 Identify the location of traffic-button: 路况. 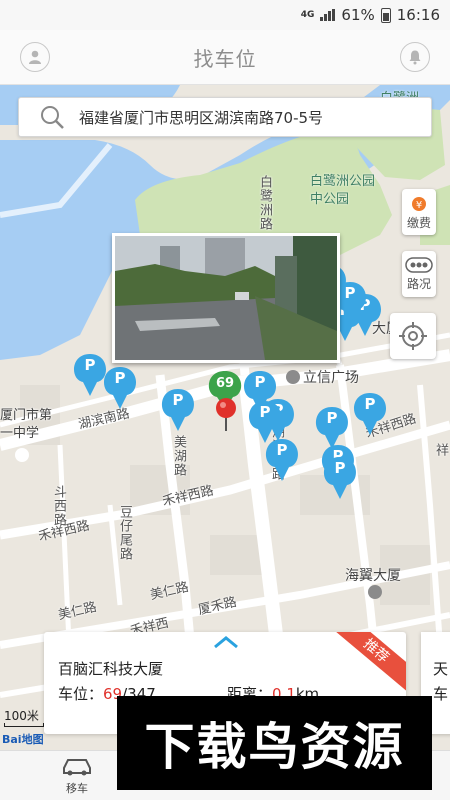
(419, 274).